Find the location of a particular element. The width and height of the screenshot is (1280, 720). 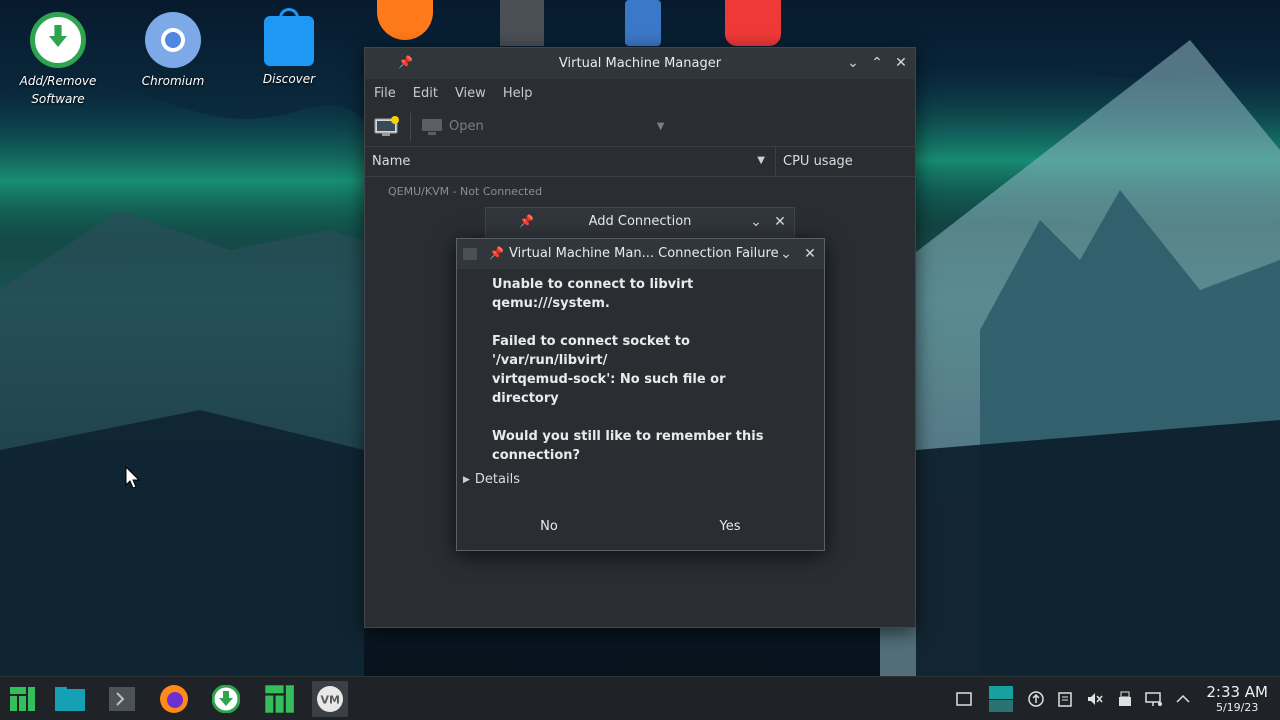

clock-date: 5/19/23 is located at coordinates (1237, 707).